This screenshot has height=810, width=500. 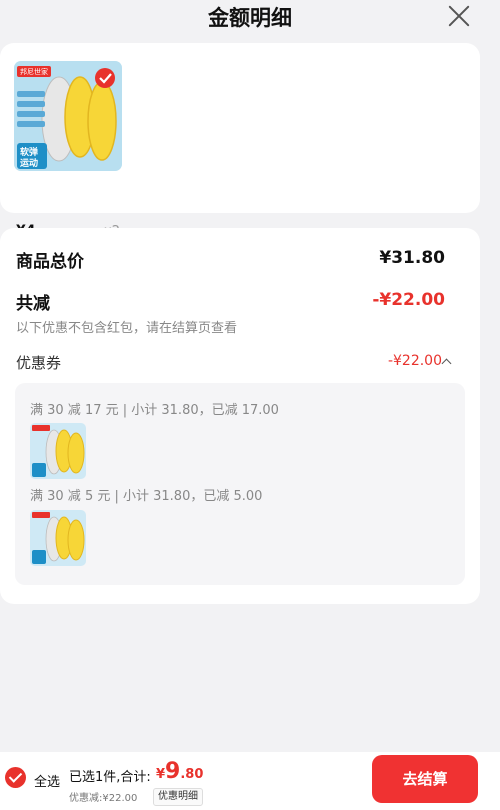 I want to click on total-price: ¥9.80, so click(x=179, y=771).